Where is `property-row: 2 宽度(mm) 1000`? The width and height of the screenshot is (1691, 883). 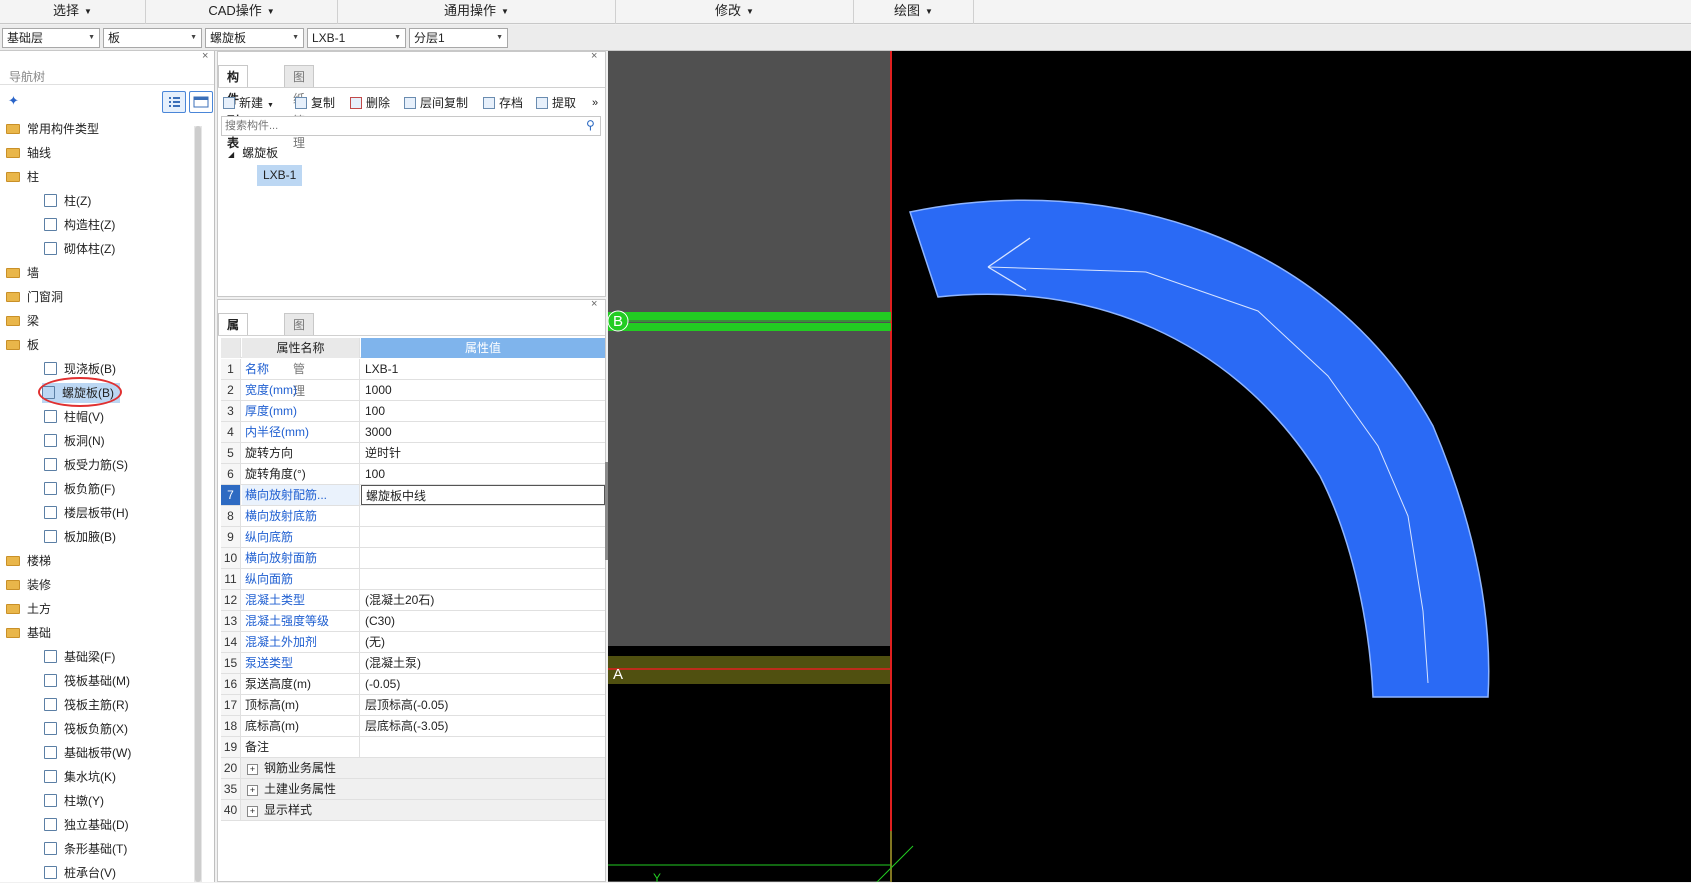
property-row: 2 宽度(mm) 1000 is located at coordinates (413, 390).